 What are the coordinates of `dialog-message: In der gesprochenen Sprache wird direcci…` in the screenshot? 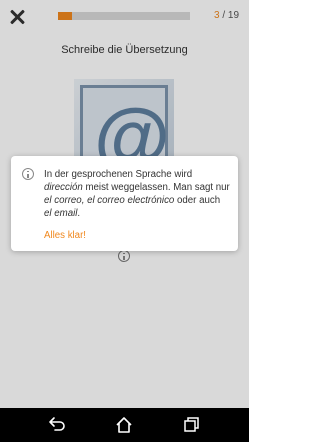 It's located at (137, 194).